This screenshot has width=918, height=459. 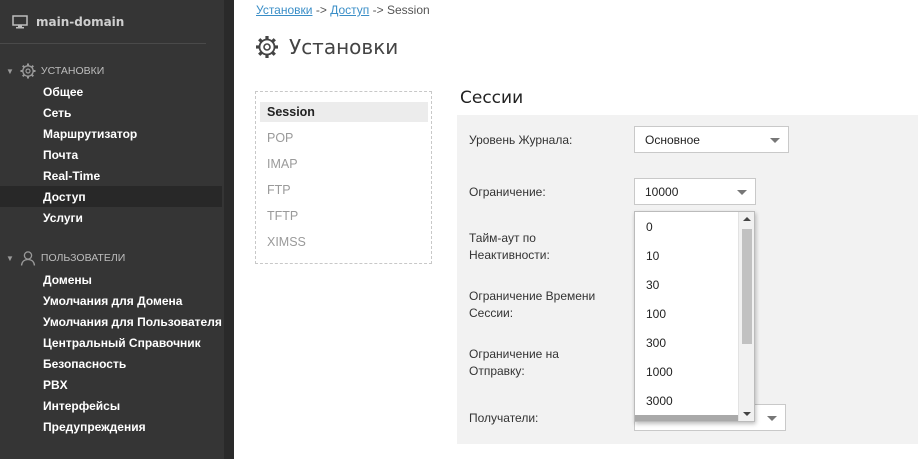 What do you see at coordinates (349, 10) in the screenshot?
I see `breadcrumb-access-link: Доступ` at bounding box center [349, 10].